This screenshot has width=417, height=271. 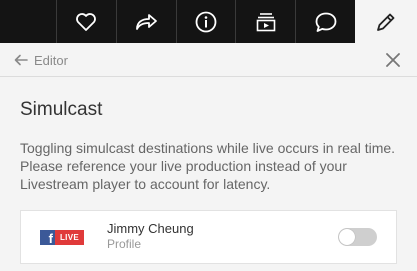 What do you see at coordinates (69, 237) in the screenshot?
I see `live-badge-label: LIVE` at bounding box center [69, 237].